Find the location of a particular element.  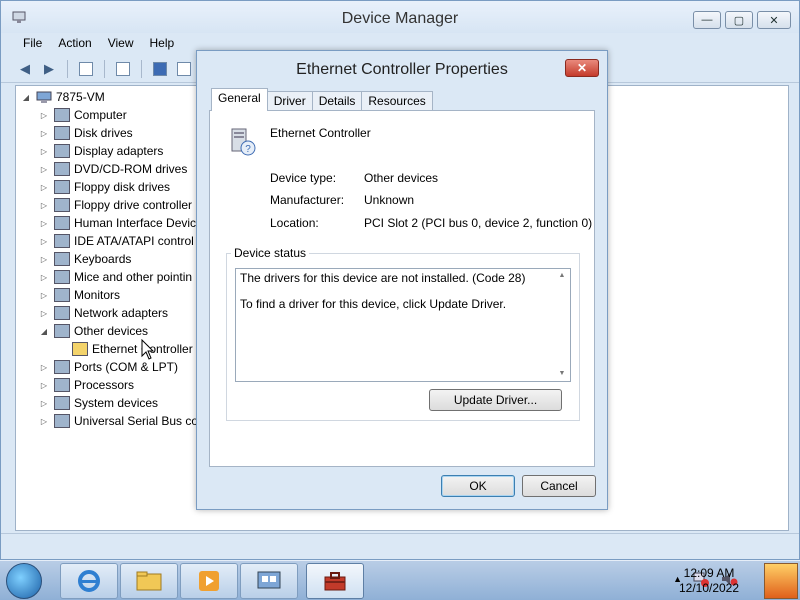

tree-item: ◢ Other devices is located at coordinates (107, 331).